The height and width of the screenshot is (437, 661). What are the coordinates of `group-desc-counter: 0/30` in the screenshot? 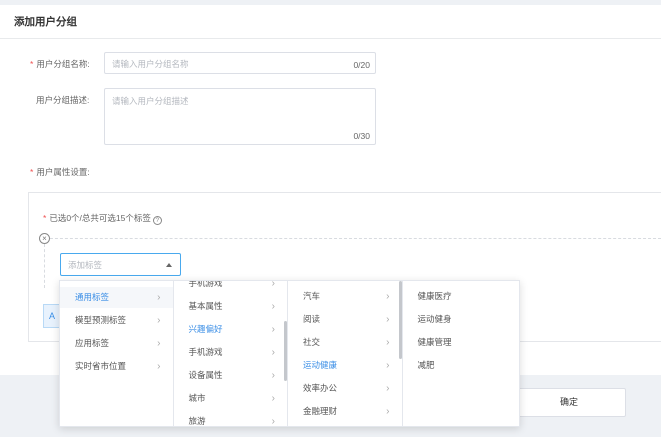 It's located at (361, 136).